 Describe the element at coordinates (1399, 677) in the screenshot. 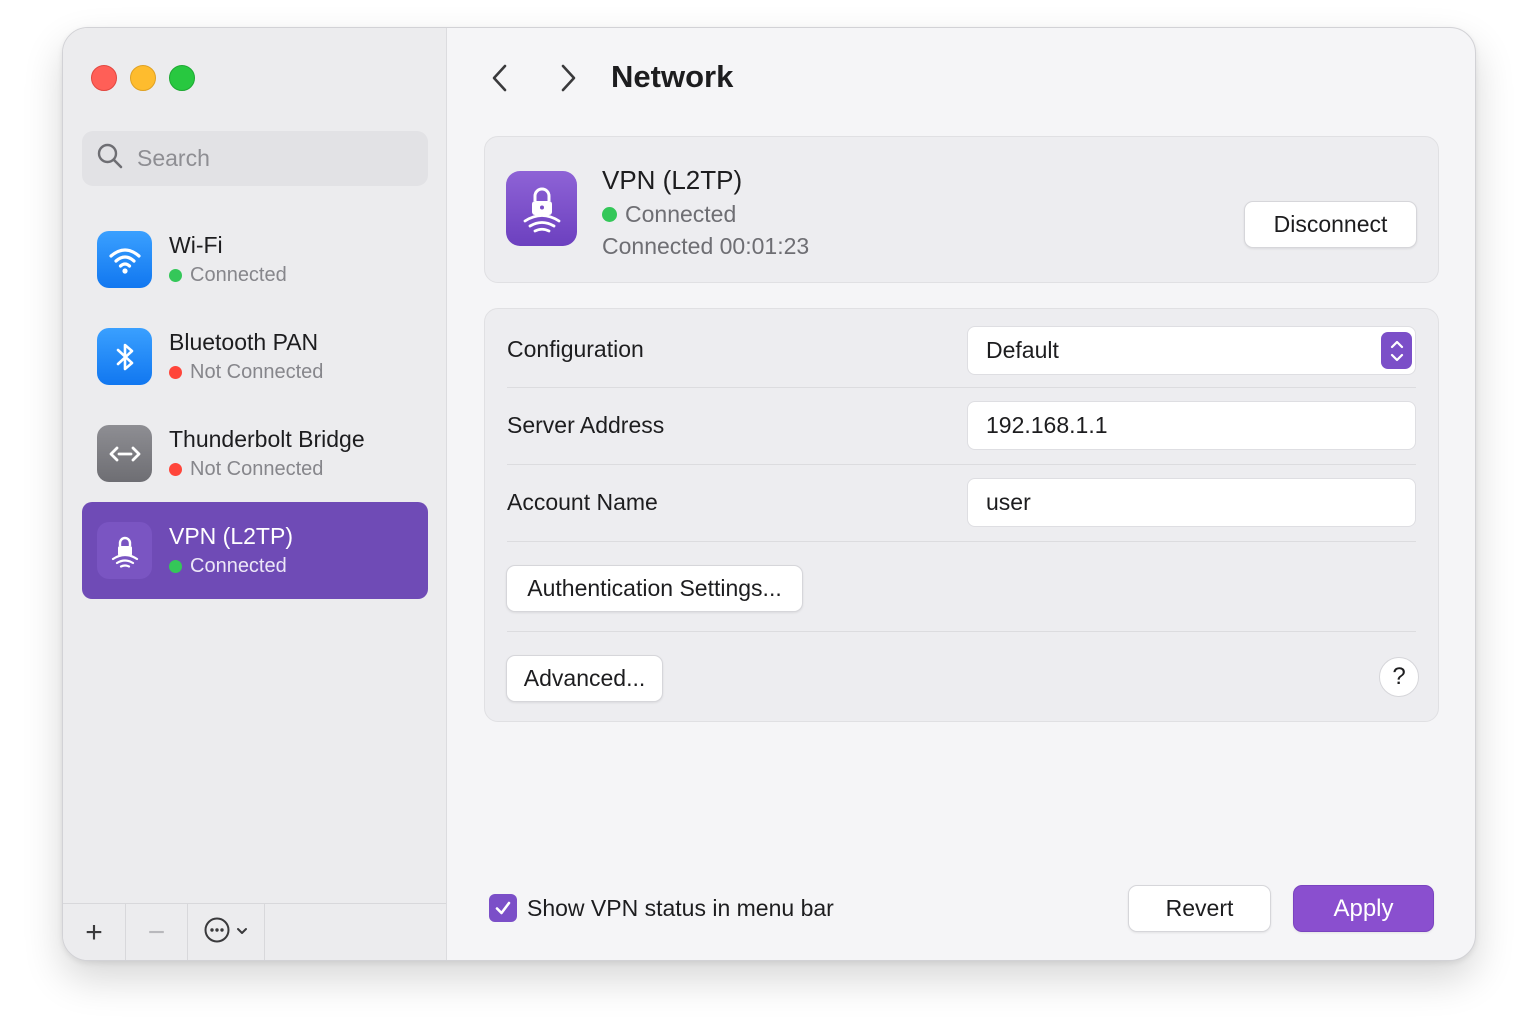

I see `help-button: ?` at that location.